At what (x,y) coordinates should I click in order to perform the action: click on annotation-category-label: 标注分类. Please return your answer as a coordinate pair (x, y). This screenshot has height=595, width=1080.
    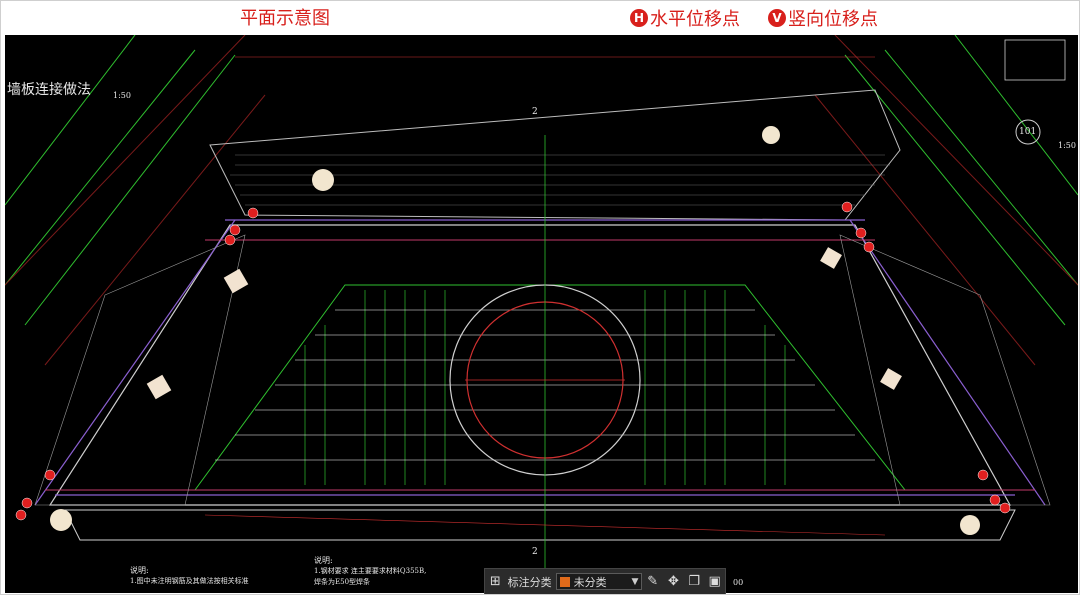
    Looking at the image, I should click on (529, 582).